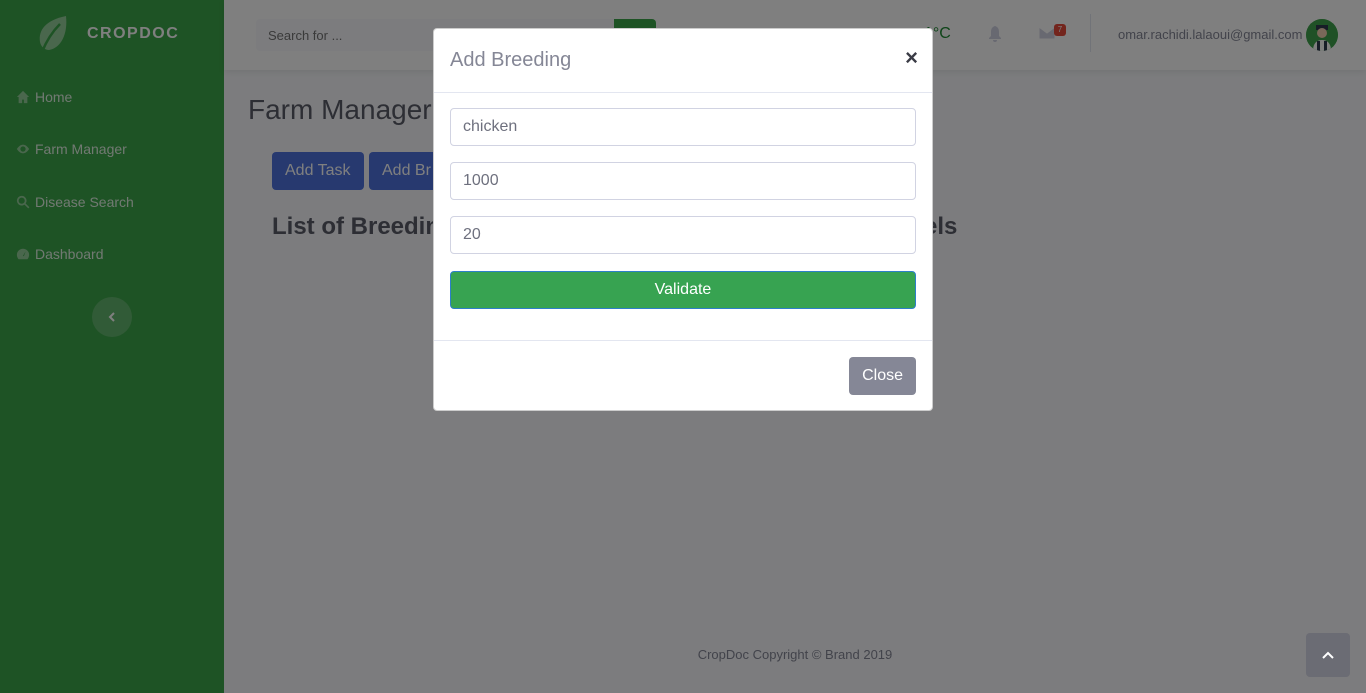 The width and height of the screenshot is (1366, 693). I want to click on modal-header: Add Breeding ×, so click(683, 61).